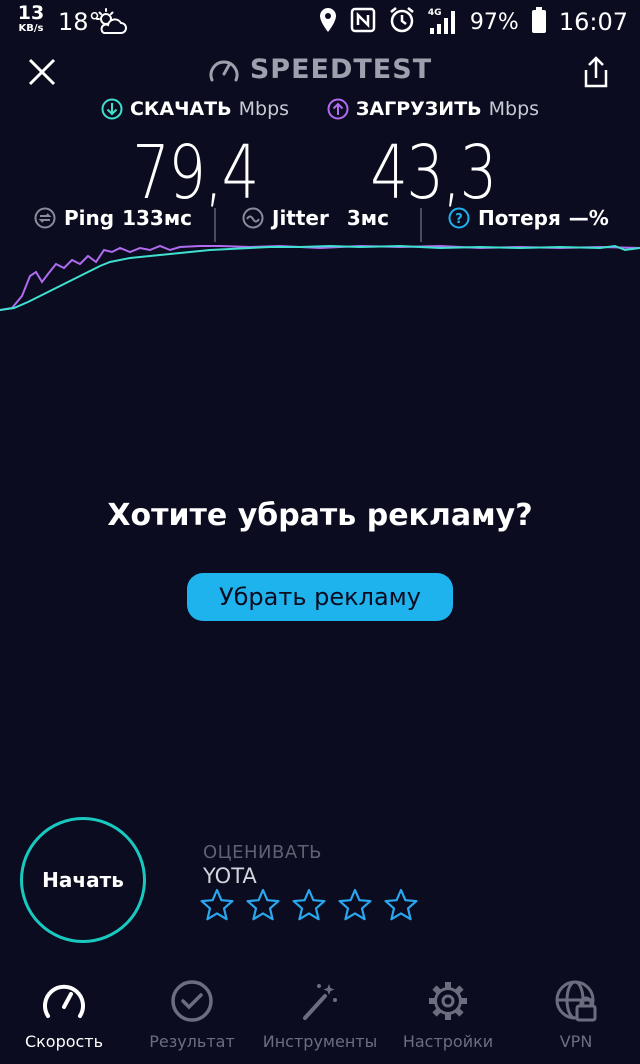 Image resolution: width=640 pixels, height=1064 pixels. Describe the element at coordinates (328, 22) in the screenshot. I see `location-icon` at that location.